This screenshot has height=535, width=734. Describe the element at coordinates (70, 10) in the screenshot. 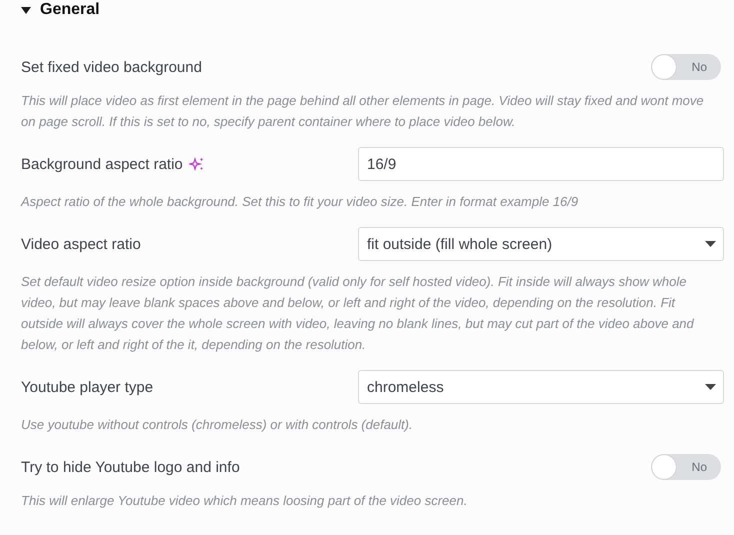

I see `section-title: General` at that location.